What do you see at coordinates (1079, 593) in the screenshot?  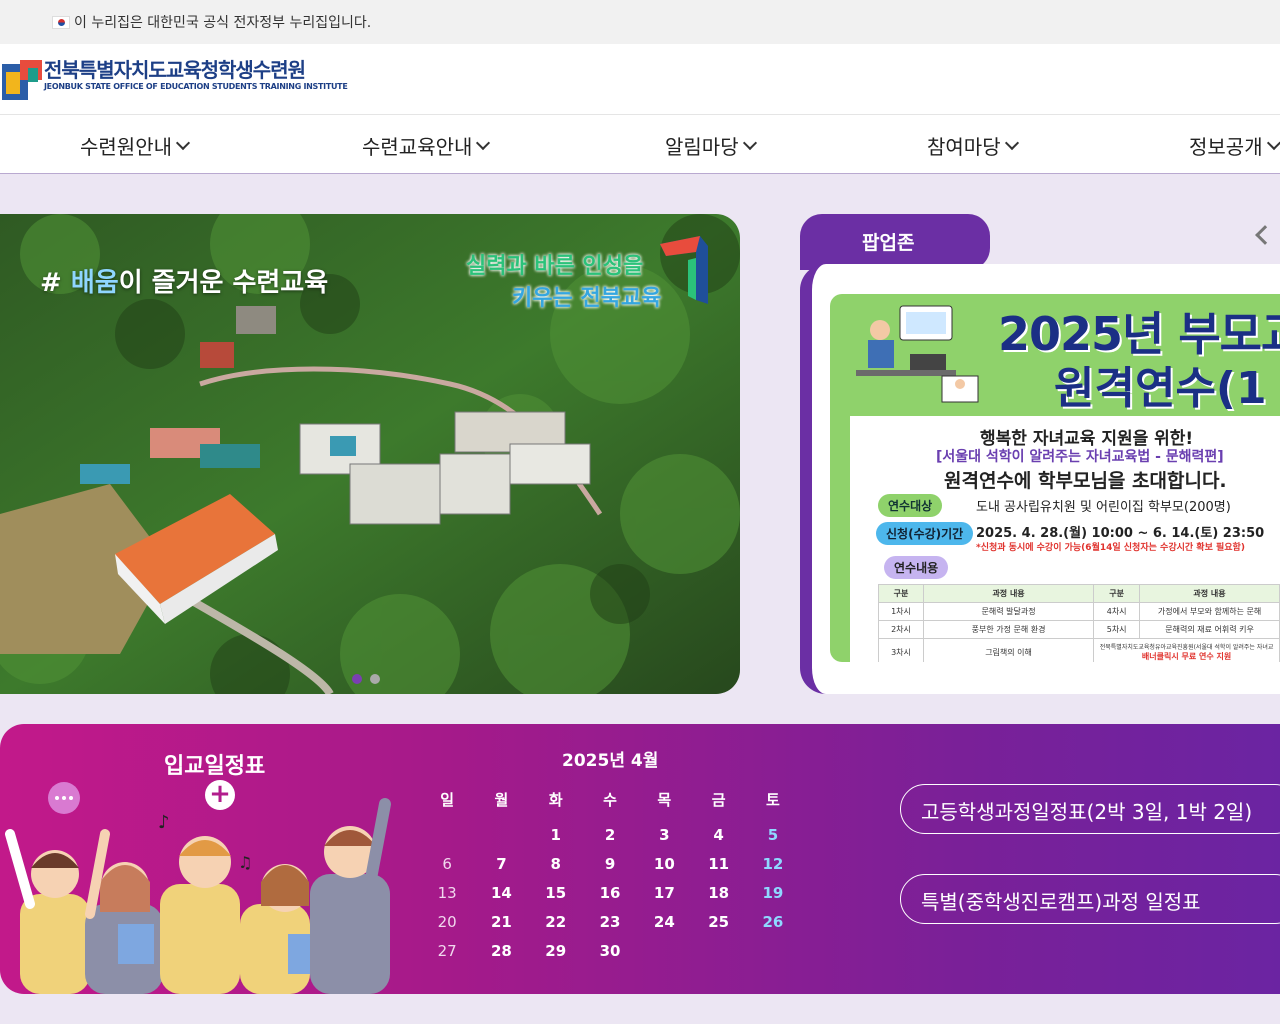 I see `table-header-row: 구분 과정 내용 구분 과정 내용` at bounding box center [1079, 593].